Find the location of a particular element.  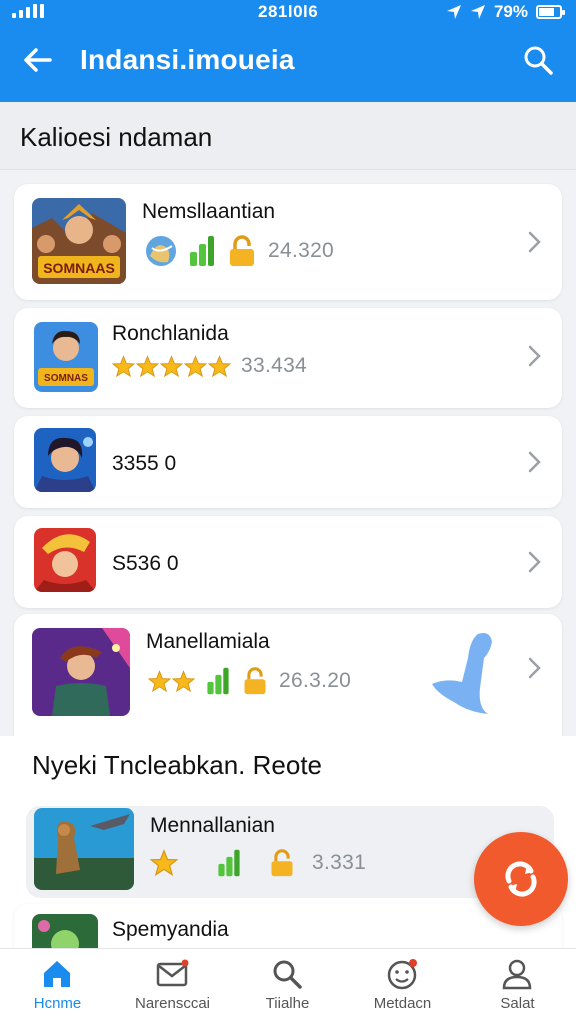

battery-icon is located at coordinates (550, 12).